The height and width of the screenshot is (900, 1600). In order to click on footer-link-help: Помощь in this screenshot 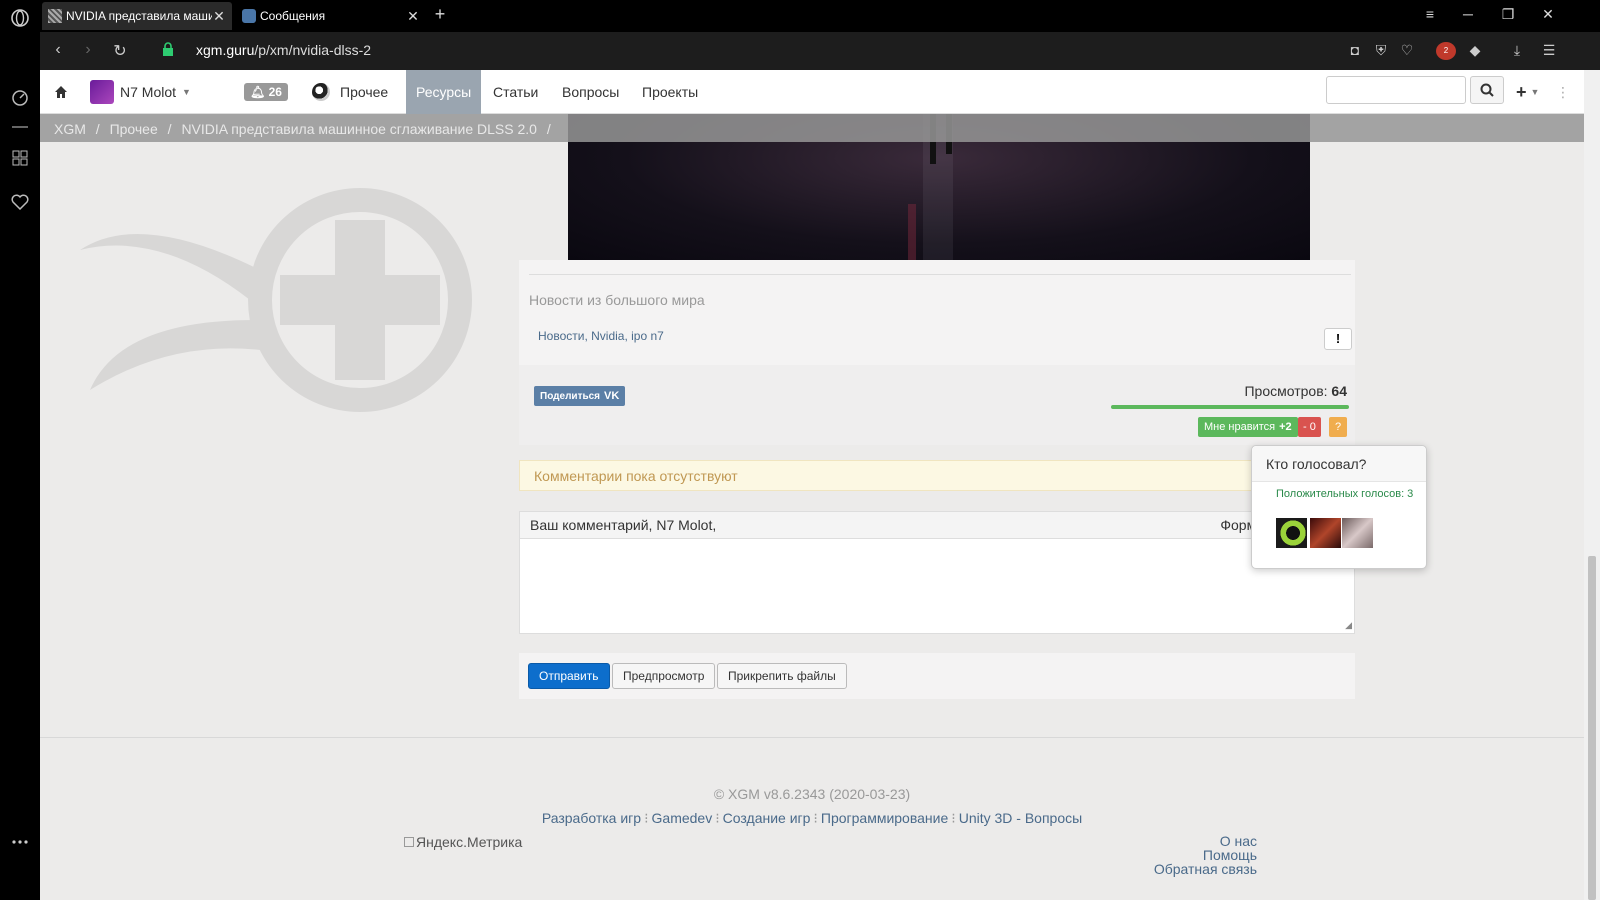, I will do `click(1148, 855)`.